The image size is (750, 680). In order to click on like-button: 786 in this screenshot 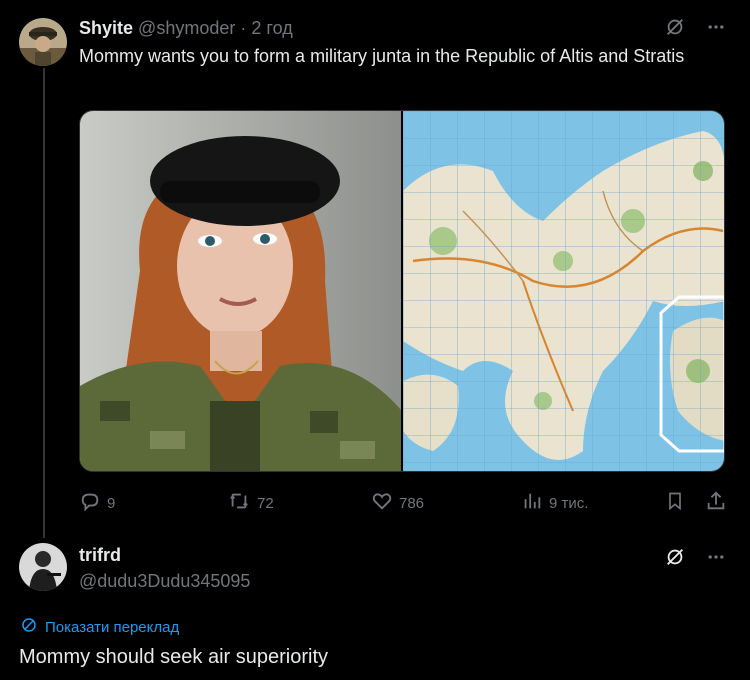, I will do `click(397, 503)`.